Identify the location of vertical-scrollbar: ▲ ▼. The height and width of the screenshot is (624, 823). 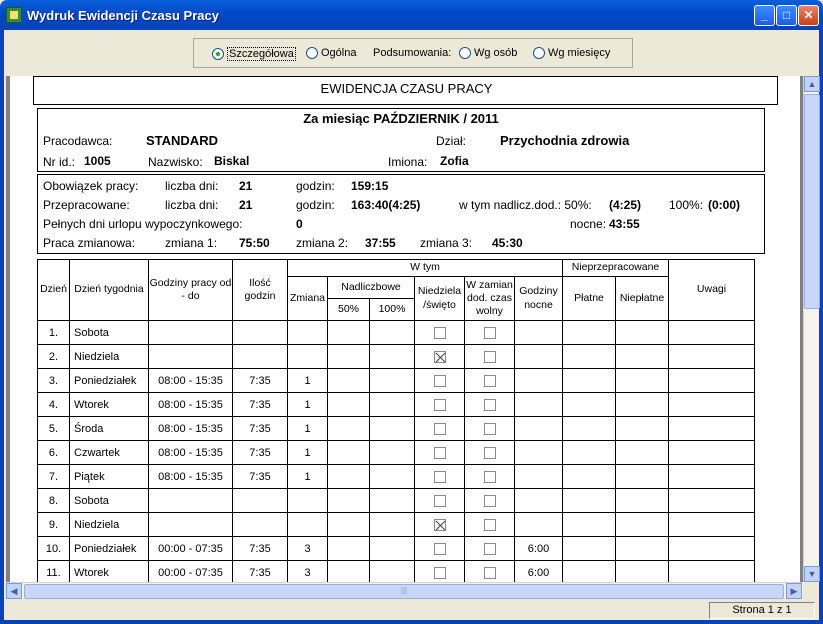
(811, 329).